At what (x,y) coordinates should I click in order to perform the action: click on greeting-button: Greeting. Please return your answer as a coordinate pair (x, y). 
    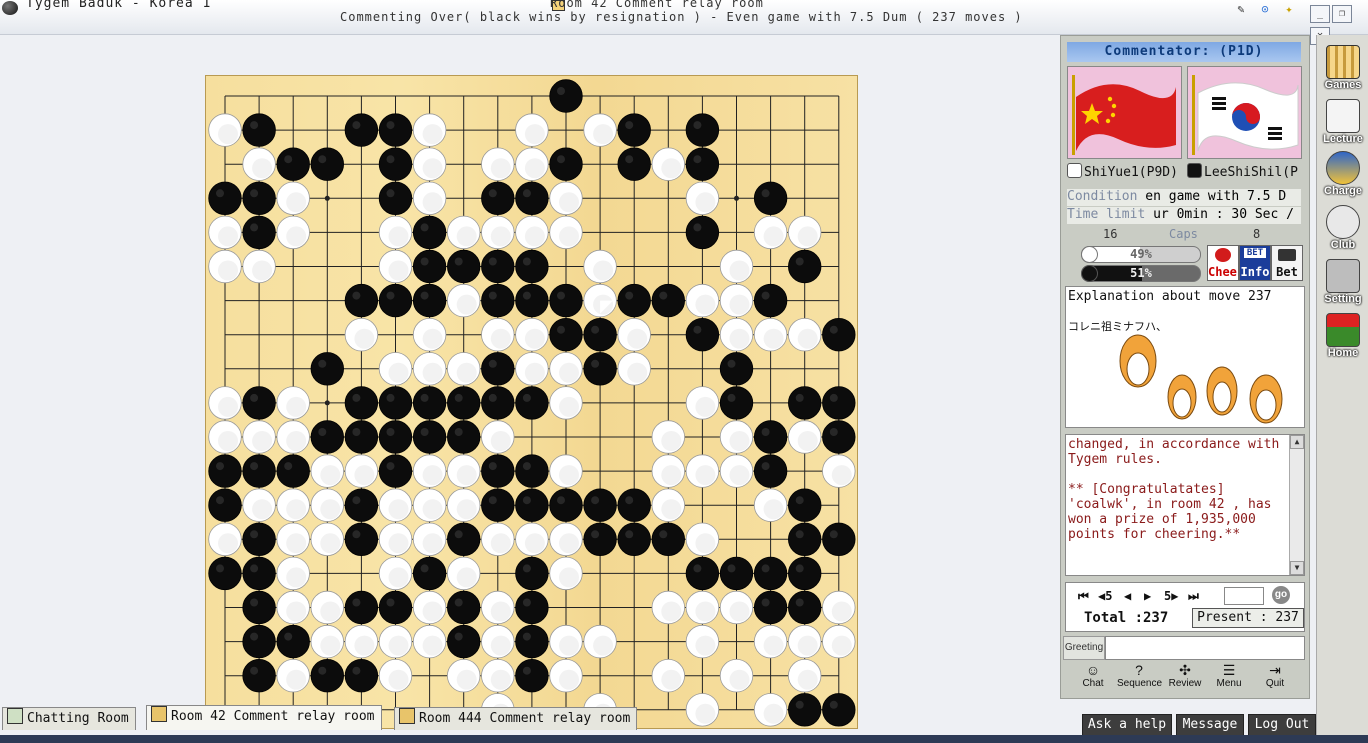
    Looking at the image, I should click on (1084, 648).